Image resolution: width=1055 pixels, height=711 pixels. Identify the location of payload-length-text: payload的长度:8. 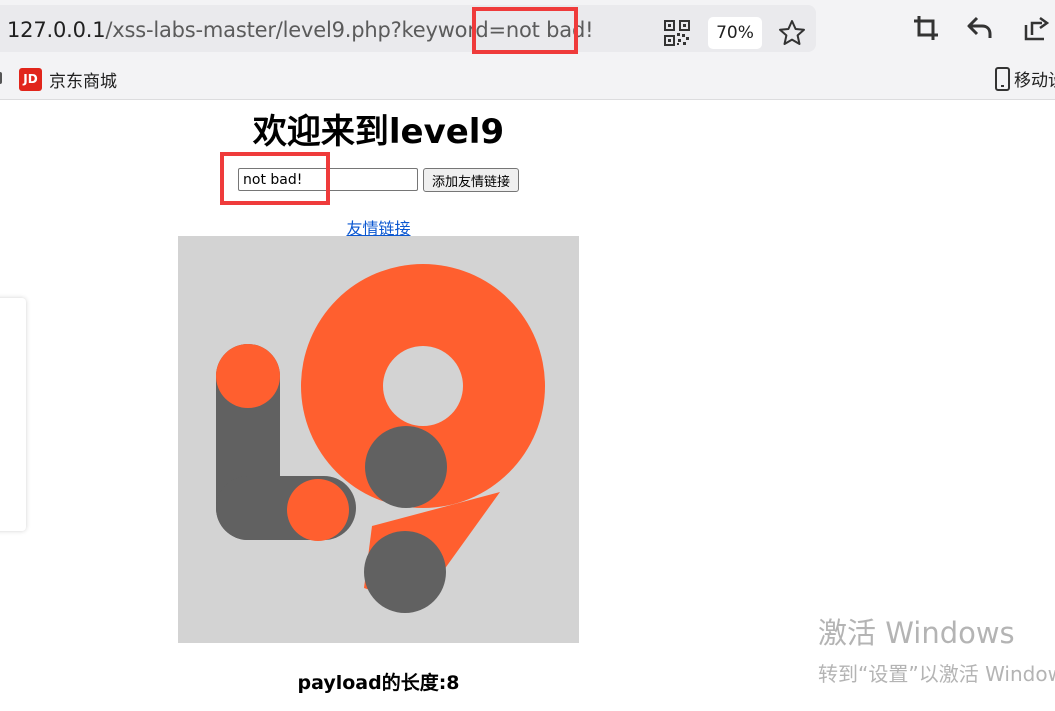
(378, 683).